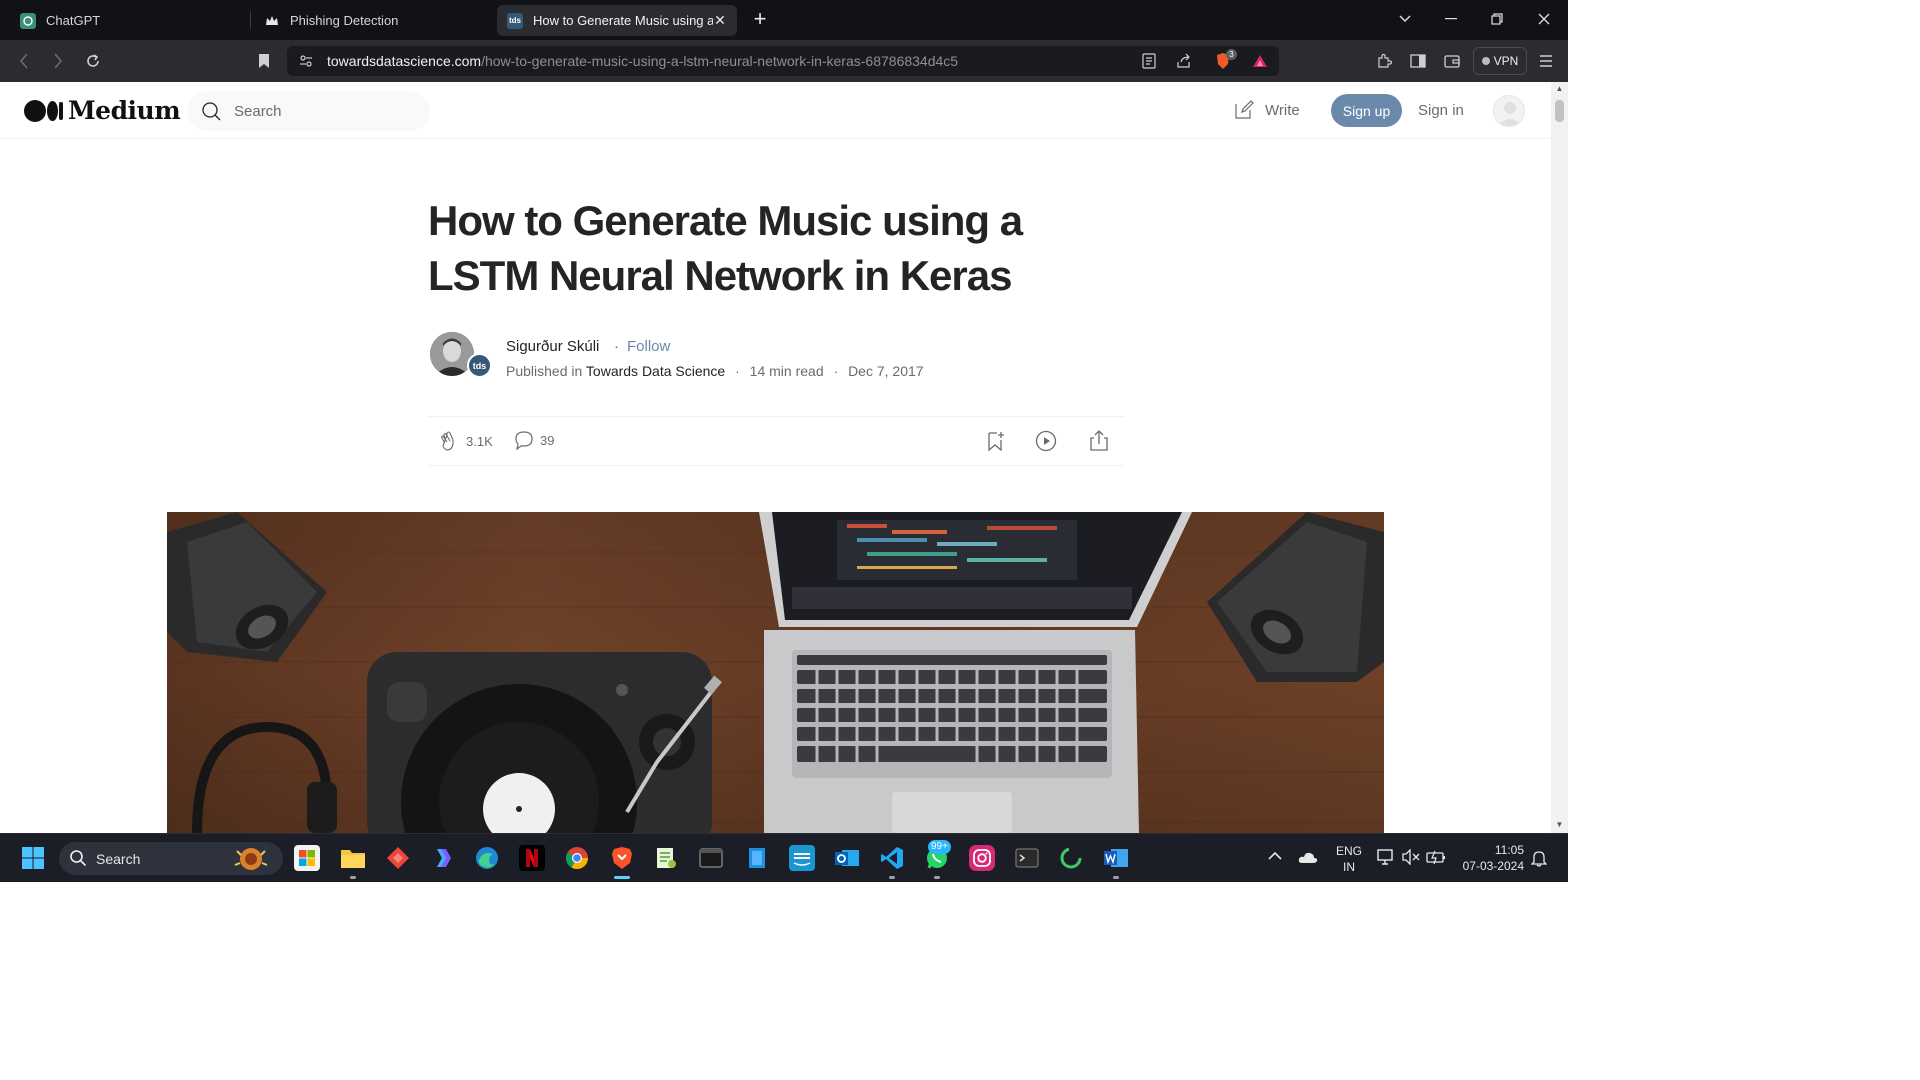 The height and width of the screenshot is (1080, 1920). What do you see at coordinates (1497, 19) in the screenshot?
I see `restore-button` at bounding box center [1497, 19].